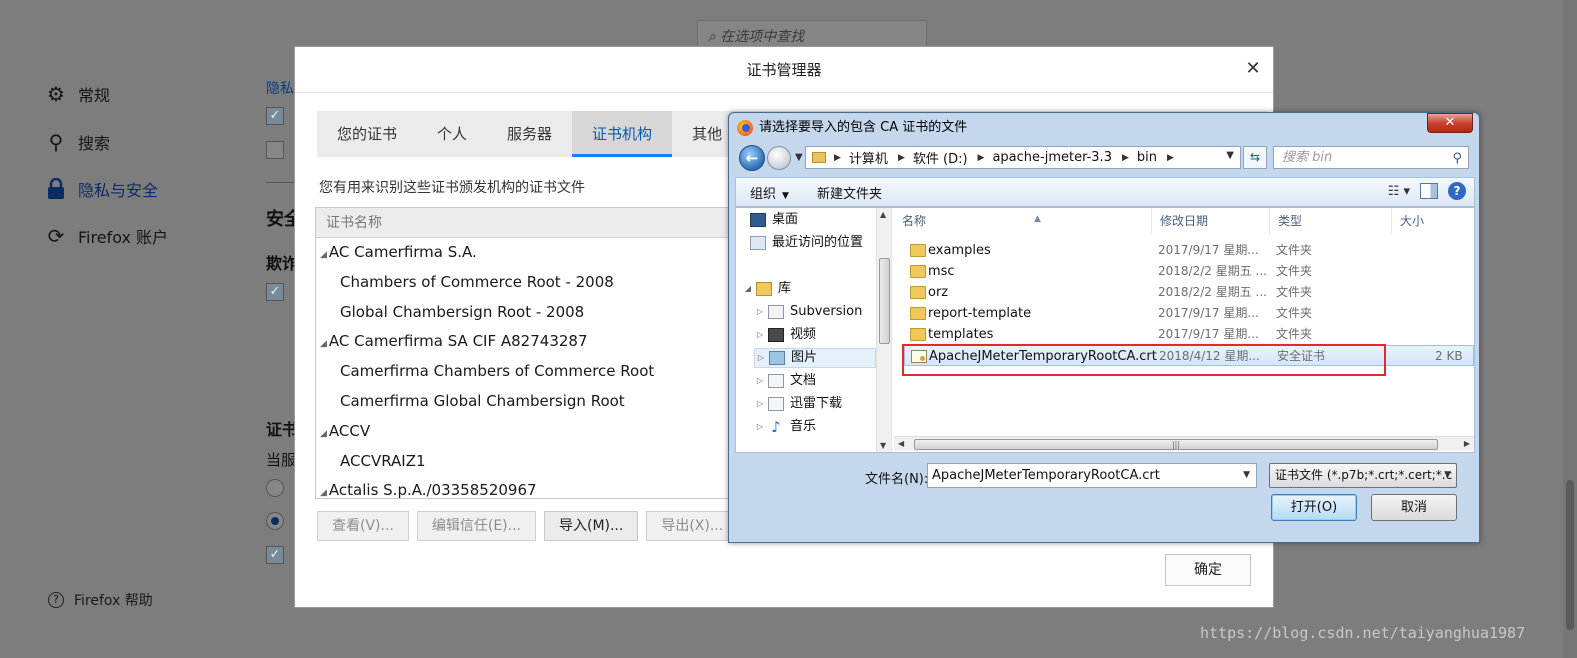 This screenshot has height=658, width=1577. I want to click on column-header-type: 类型, so click(1331, 221).